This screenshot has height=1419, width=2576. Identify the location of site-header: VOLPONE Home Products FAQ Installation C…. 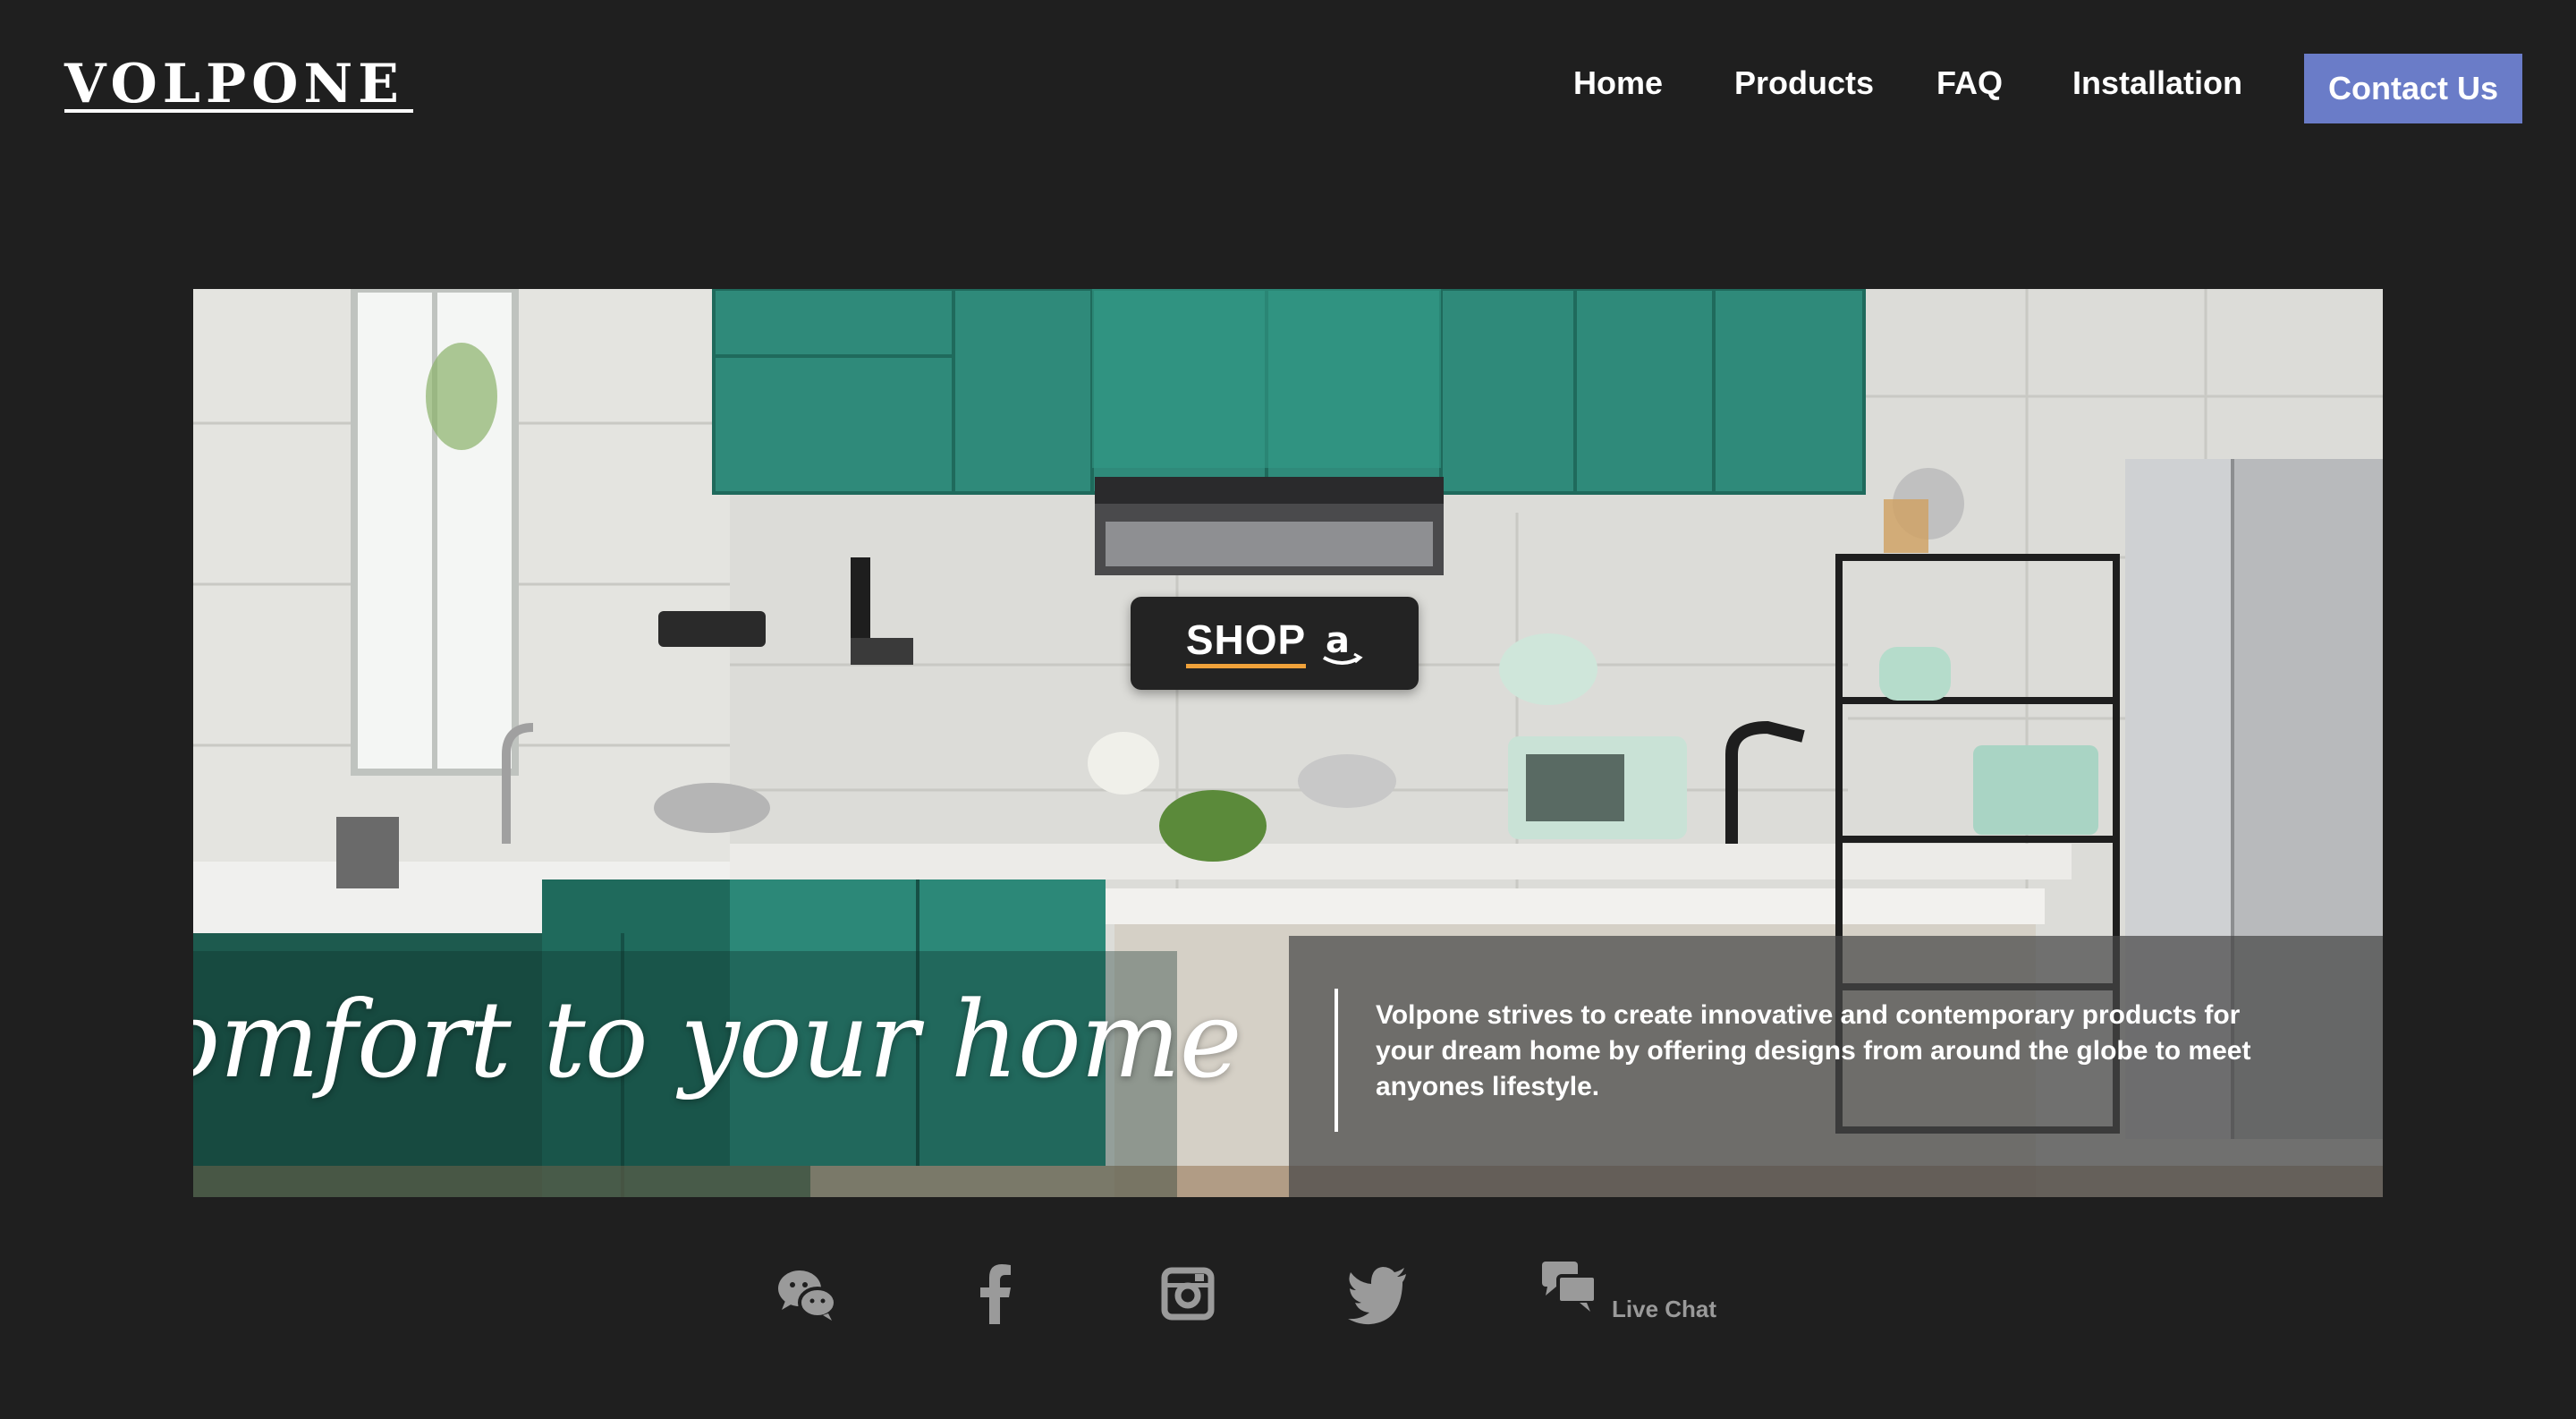
(1288, 89).